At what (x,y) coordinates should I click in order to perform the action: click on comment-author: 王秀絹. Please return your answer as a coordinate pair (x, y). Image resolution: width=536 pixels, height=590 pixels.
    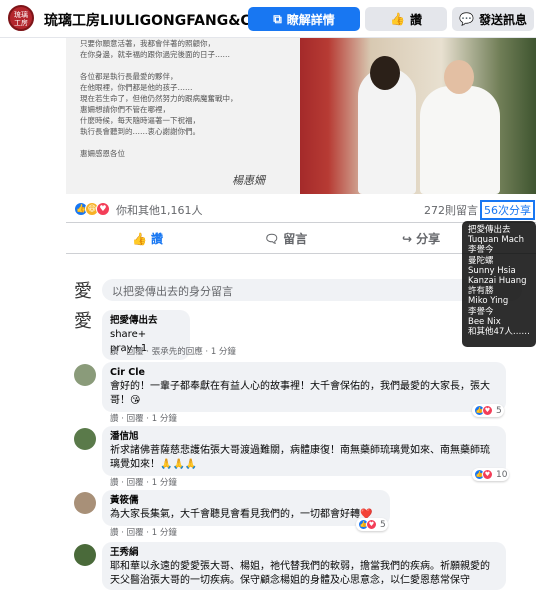
    Looking at the image, I should click on (304, 553).